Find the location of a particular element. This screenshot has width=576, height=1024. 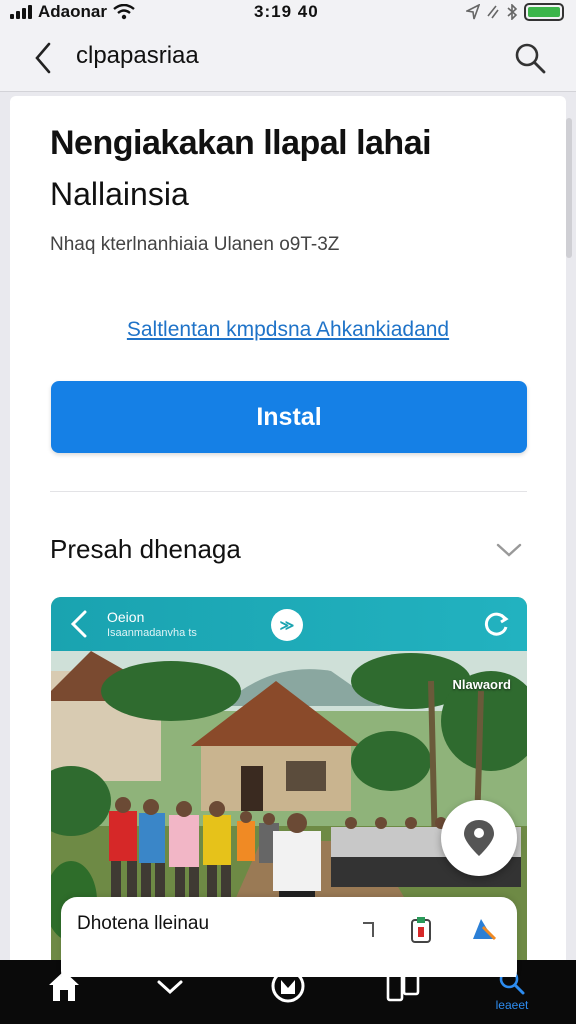

status-right is located at coordinates (515, 12).